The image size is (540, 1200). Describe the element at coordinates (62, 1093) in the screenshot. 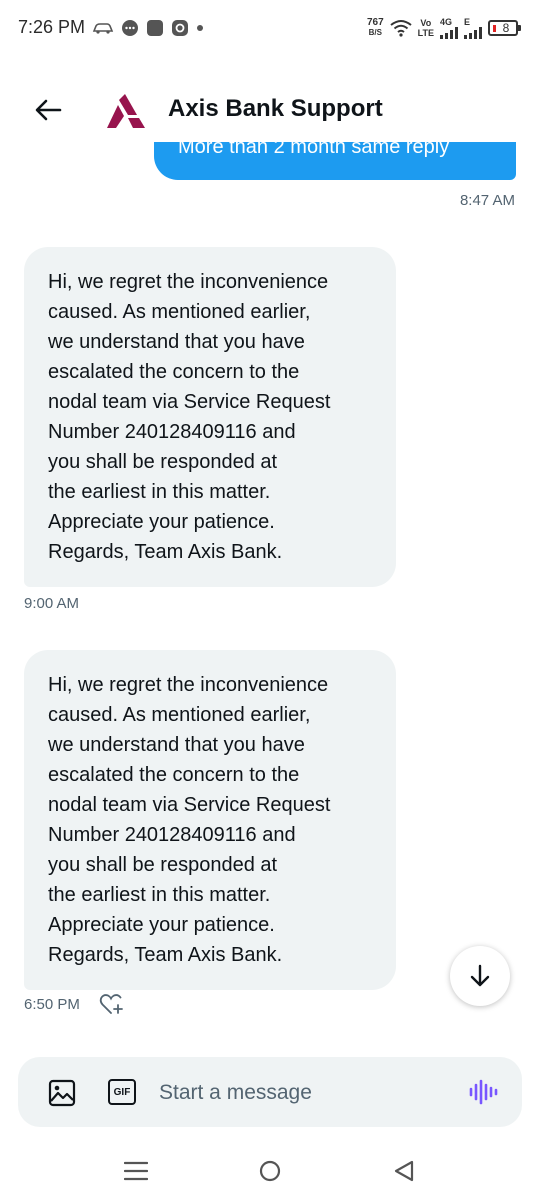

I see `image-icon` at that location.